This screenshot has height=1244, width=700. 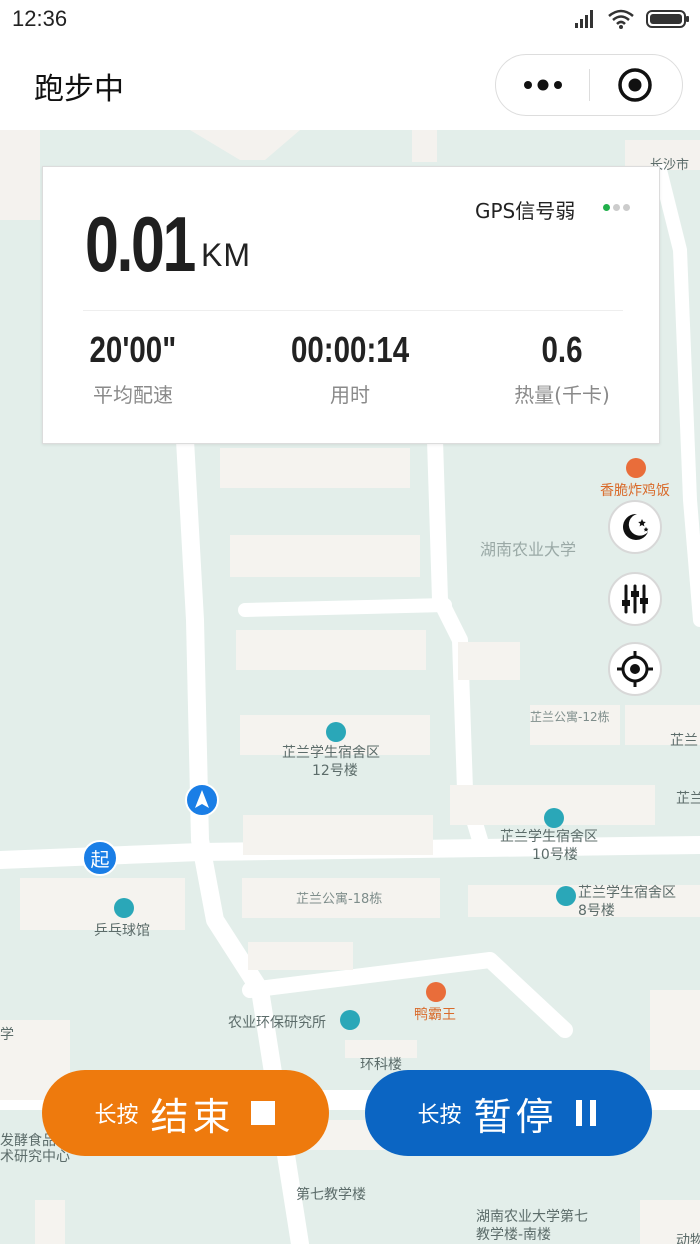 I want to click on map-label: 动物, so click(x=688, y=1238).